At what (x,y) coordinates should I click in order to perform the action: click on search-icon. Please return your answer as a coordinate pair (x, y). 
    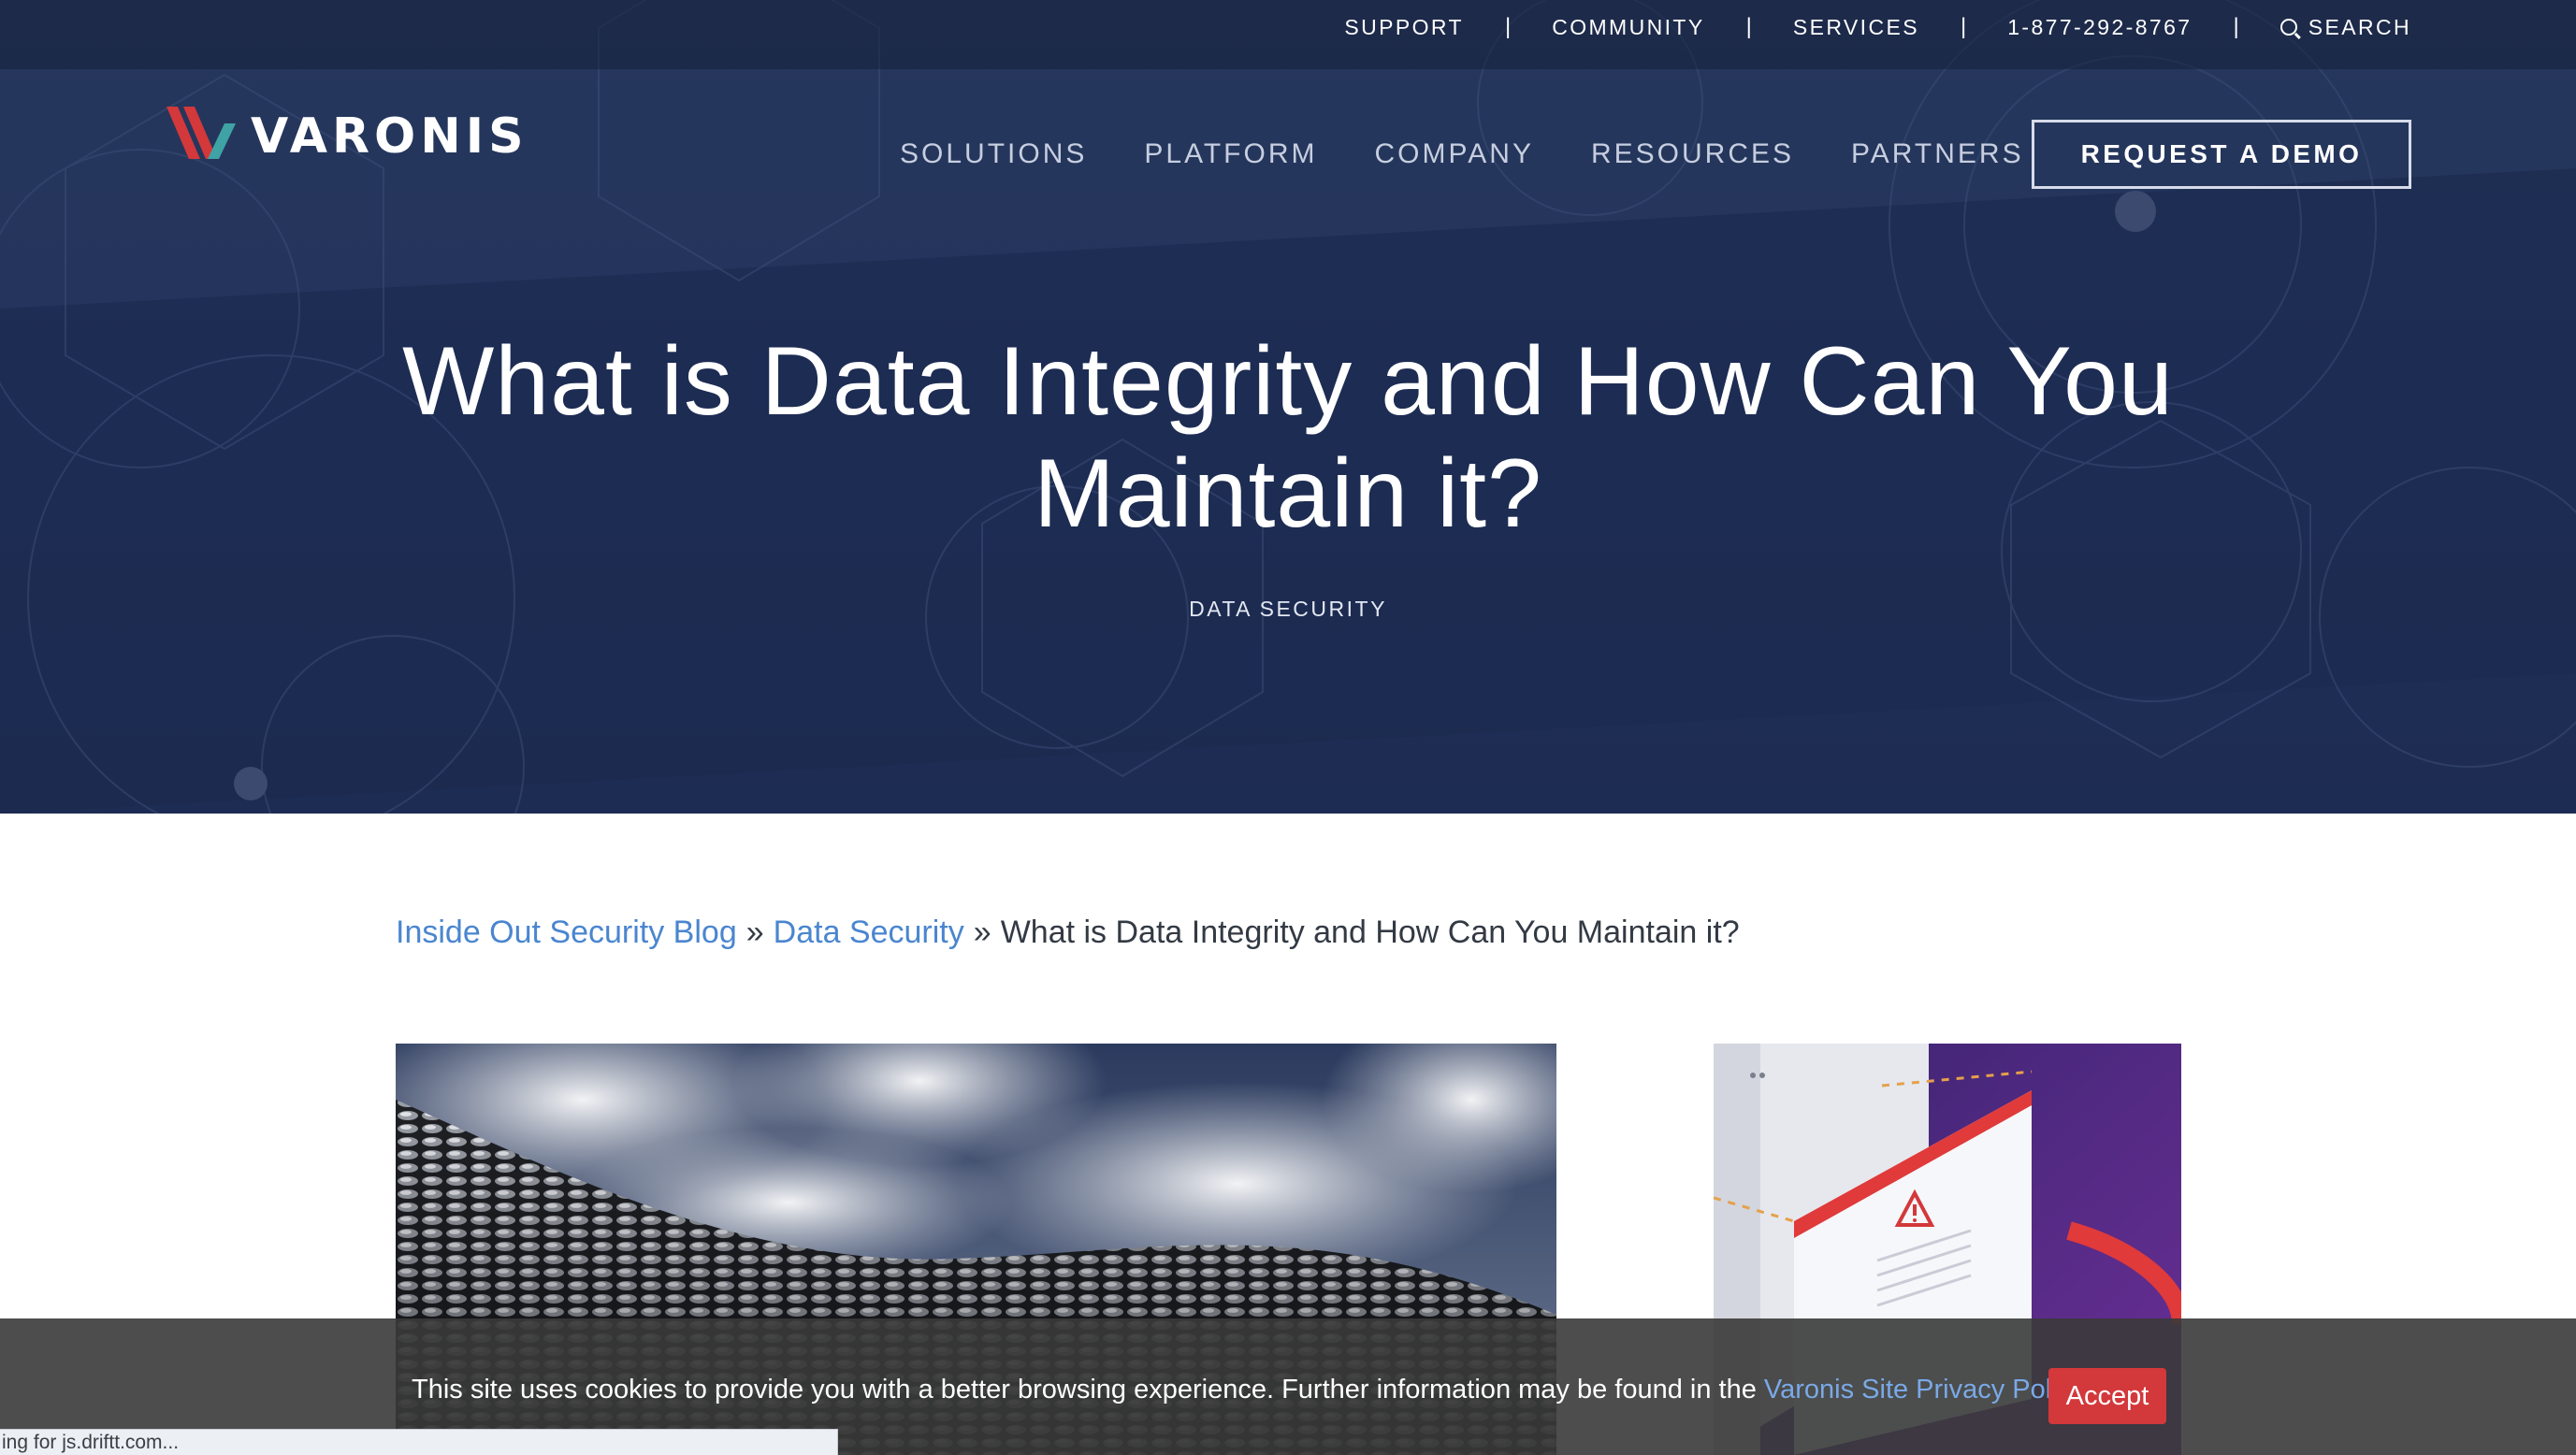
    Looking at the image, I should click on (2288, 27).